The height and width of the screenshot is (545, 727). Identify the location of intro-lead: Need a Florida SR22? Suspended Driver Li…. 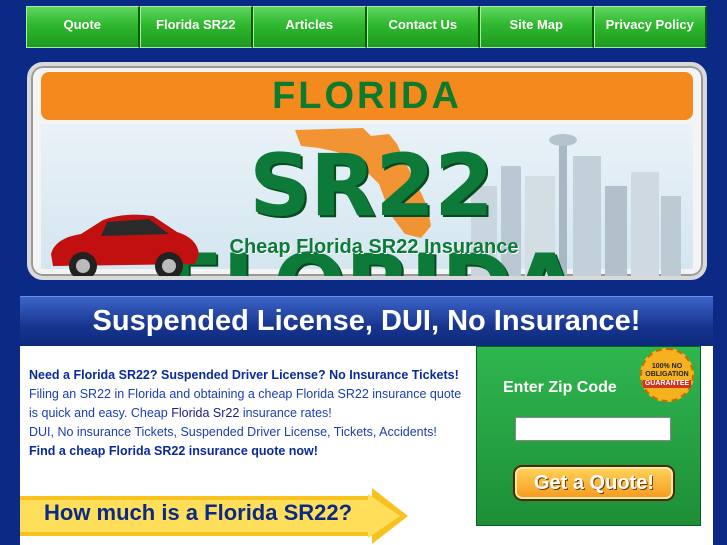
(244, 375).